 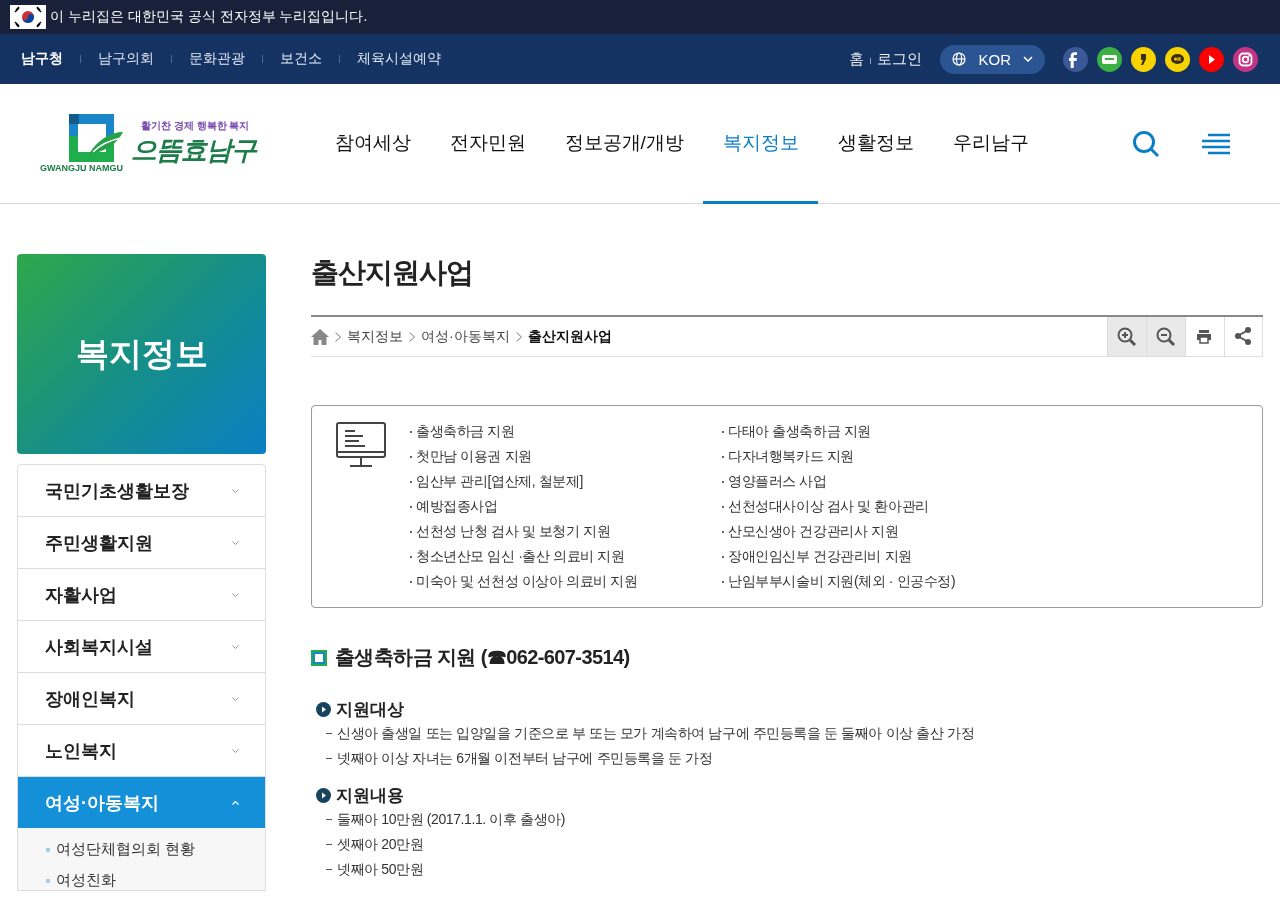 What do you see at coordinates (525, 758) in the screenshot?
I see `list-item-text: 넷째아 이상 자녀는 6개월 이전부터 남구에 주민등록을 둔 가정` at bounding box center [525, 758].